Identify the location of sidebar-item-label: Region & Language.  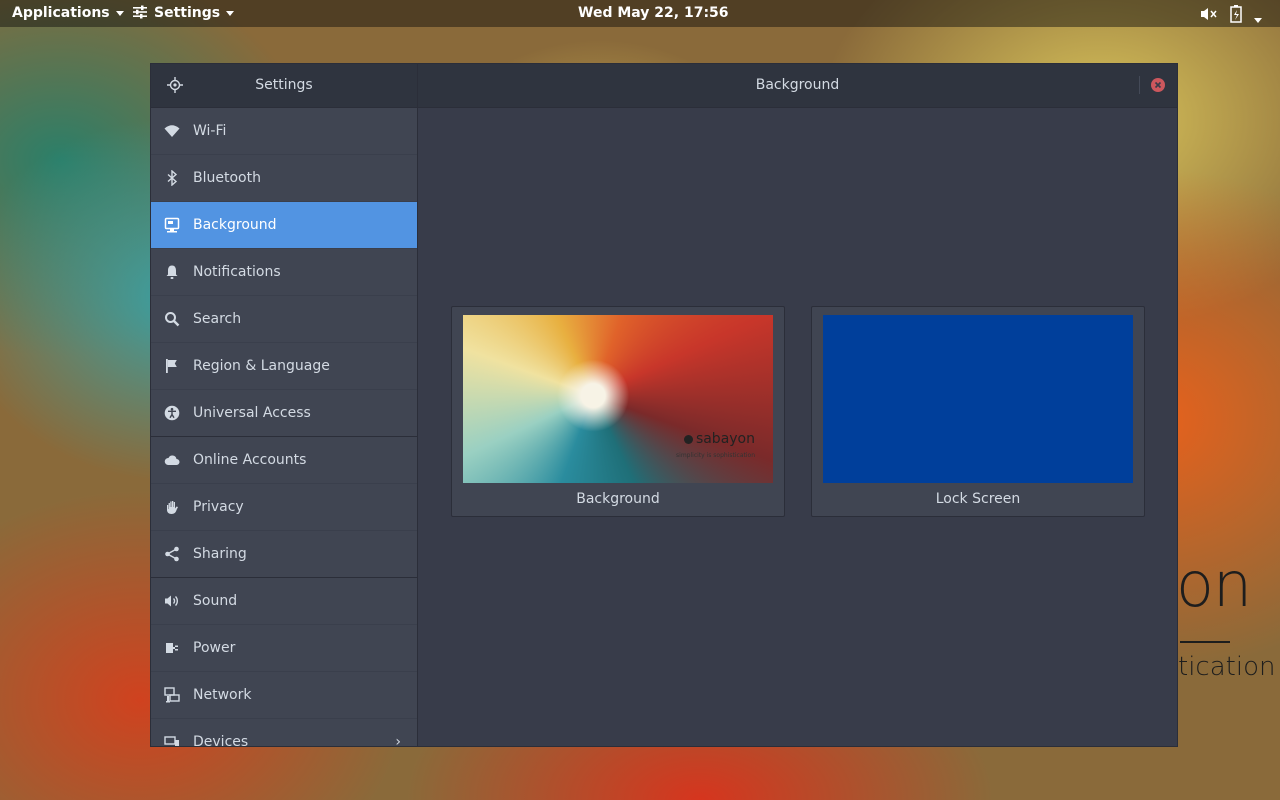
(261, 366).